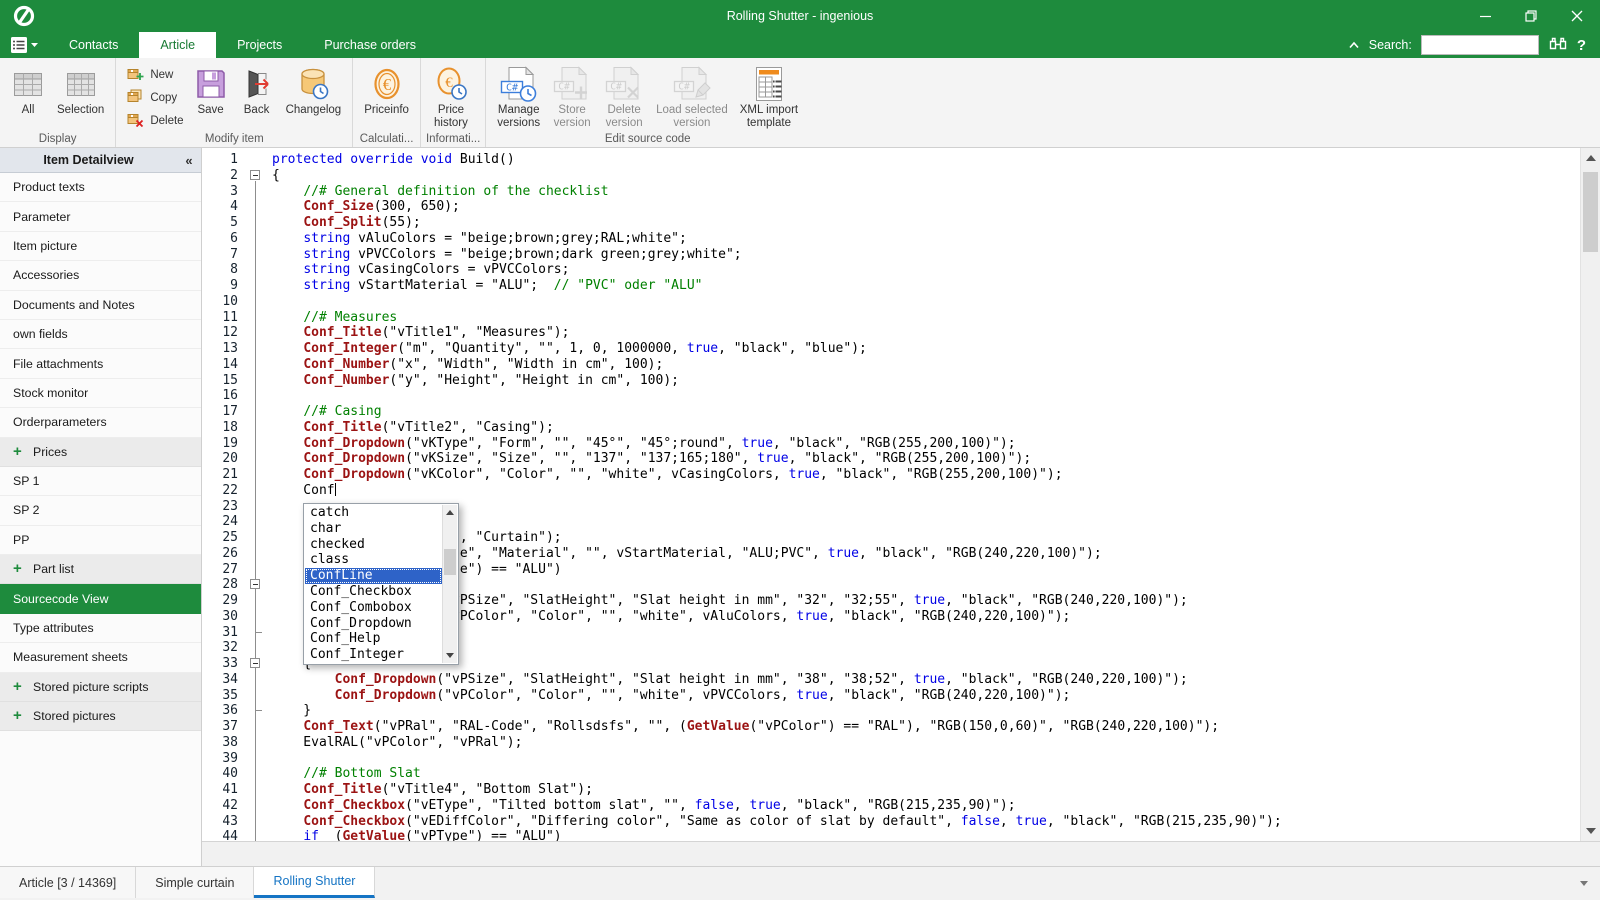 This screenshot has width=1600, height=900. What do you see at coordinates (100, 246) in the screenshot?
I see `sidebar-item-item-picture: Item picture` at bounding box center [100, 246].